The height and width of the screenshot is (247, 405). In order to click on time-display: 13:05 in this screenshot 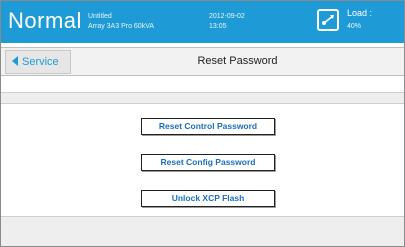, I will do `click(218, 26)`.